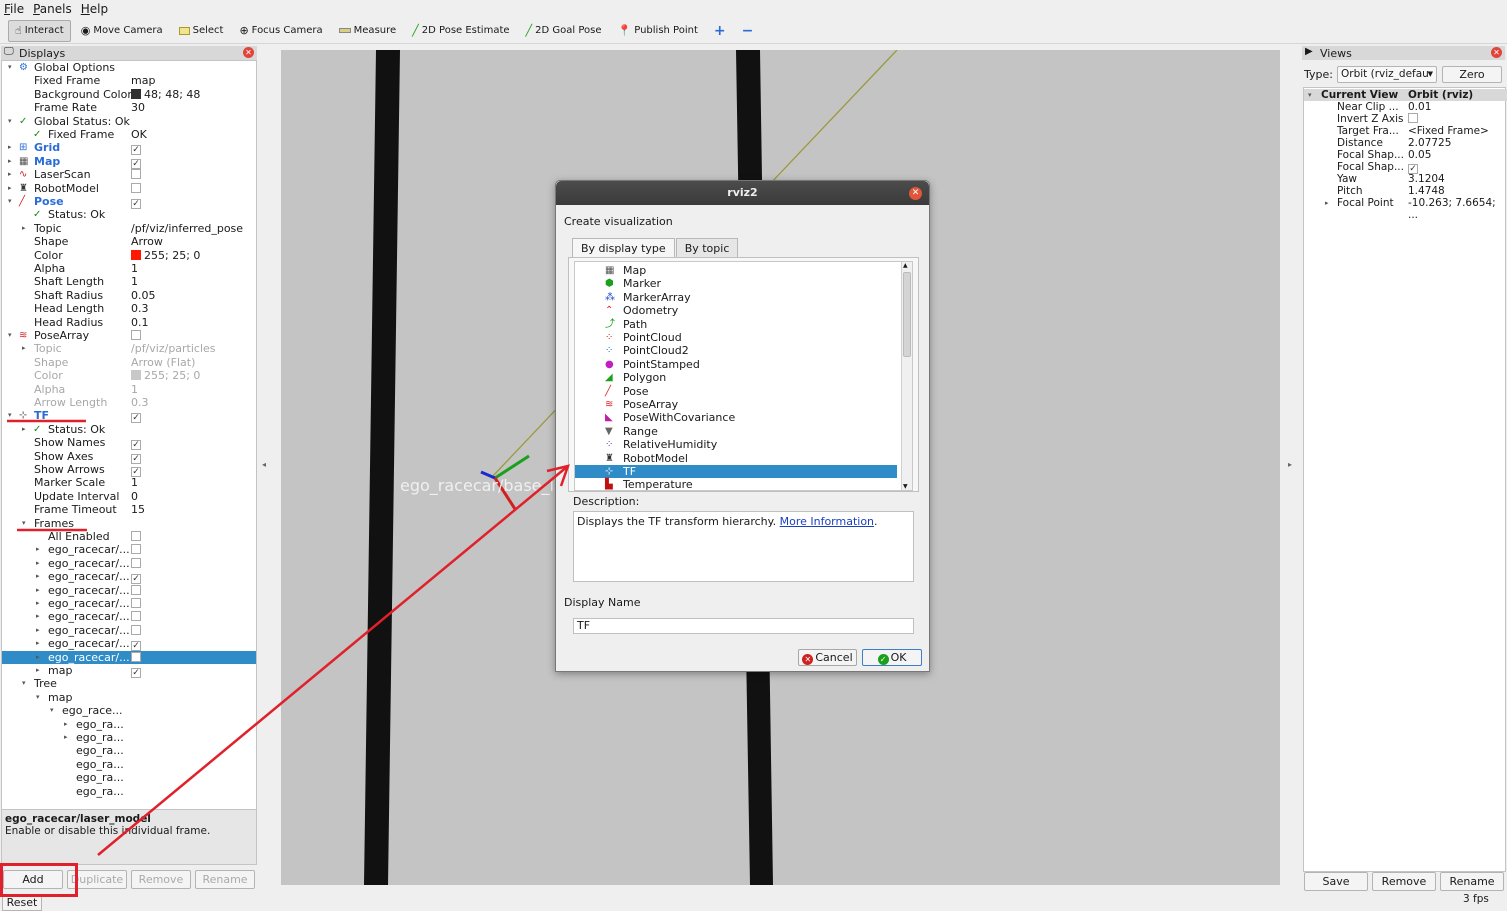 The height and width of the screenshot is (911, 1507). I want to click on current-view-header: ▾ Current View Orbit (rviz), so click(1405, 95).